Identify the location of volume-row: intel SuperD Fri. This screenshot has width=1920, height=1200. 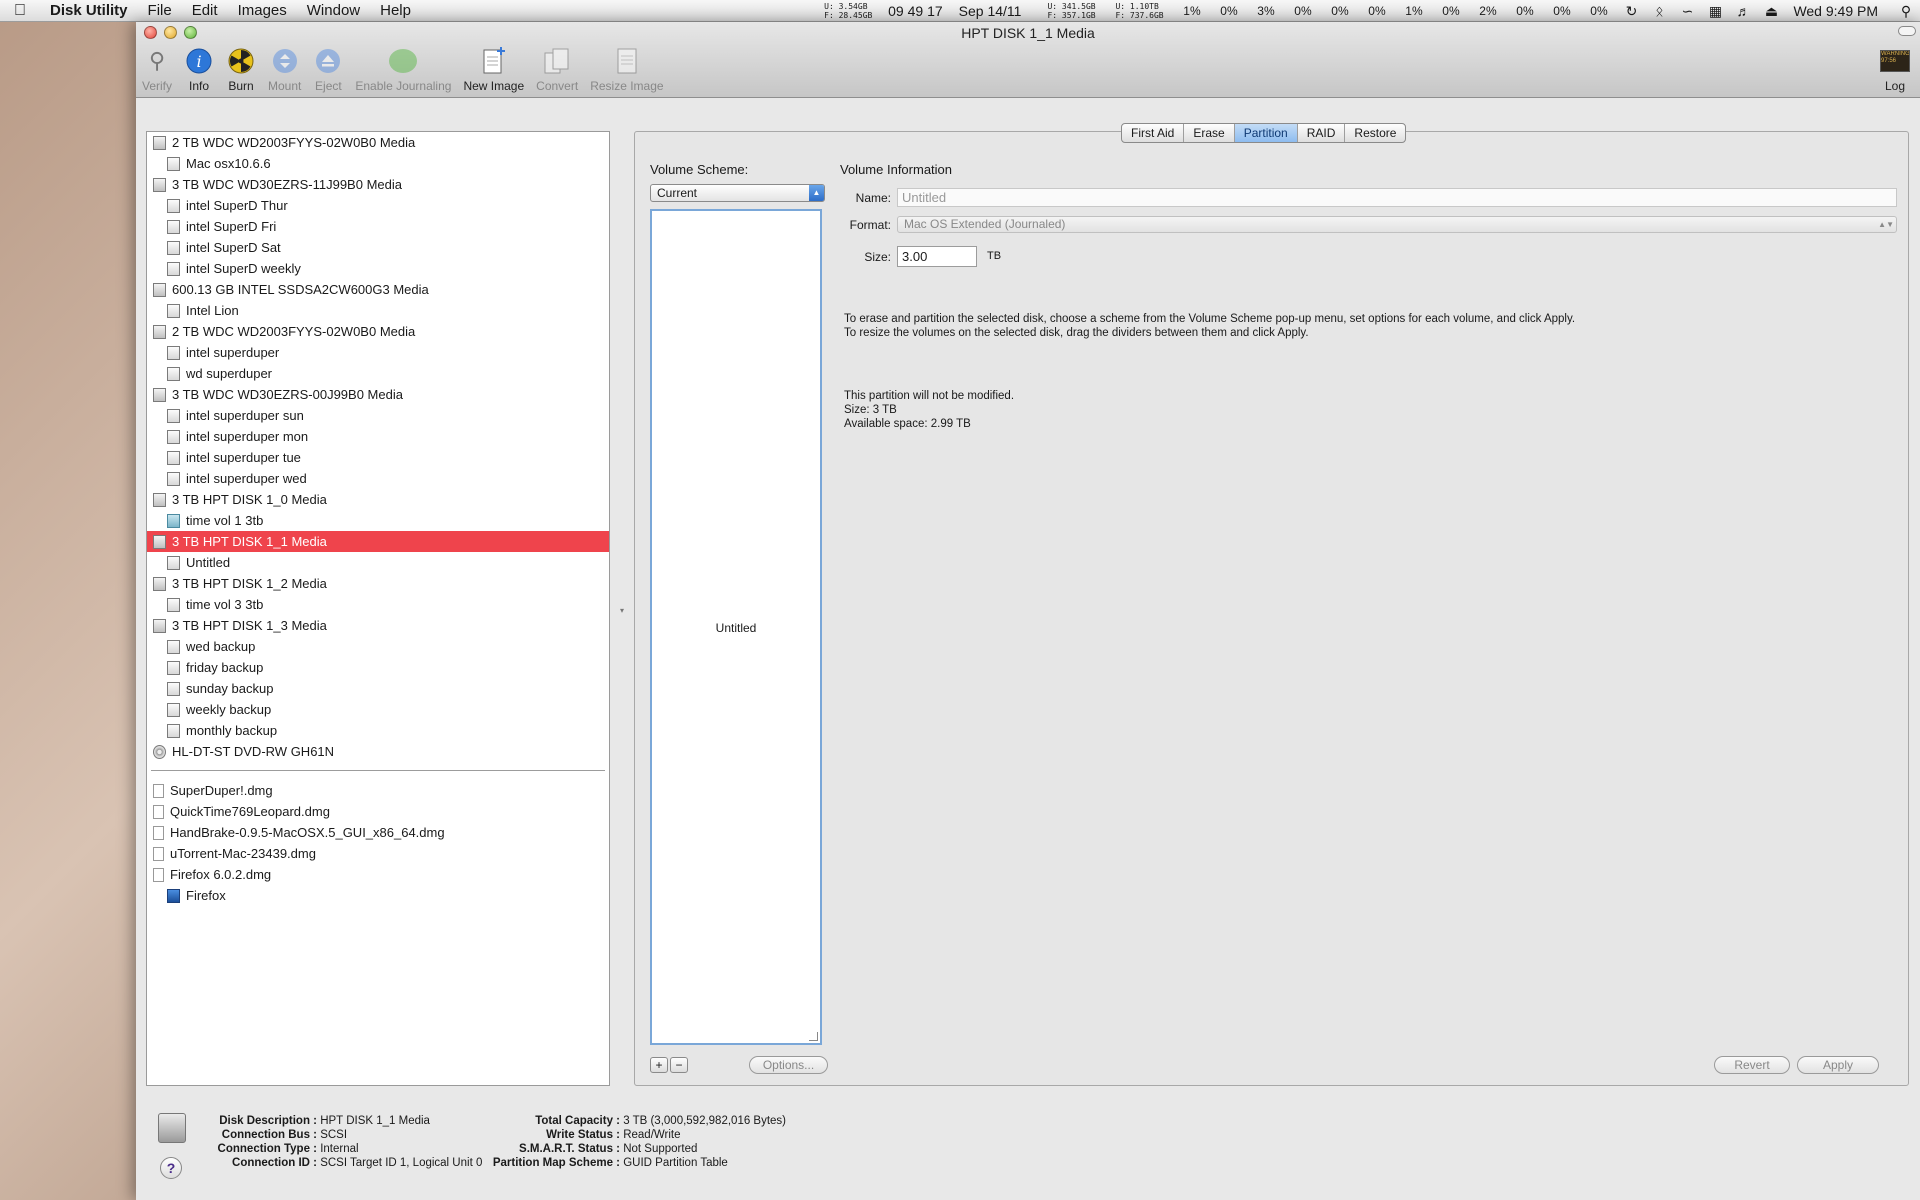
(378, 226).